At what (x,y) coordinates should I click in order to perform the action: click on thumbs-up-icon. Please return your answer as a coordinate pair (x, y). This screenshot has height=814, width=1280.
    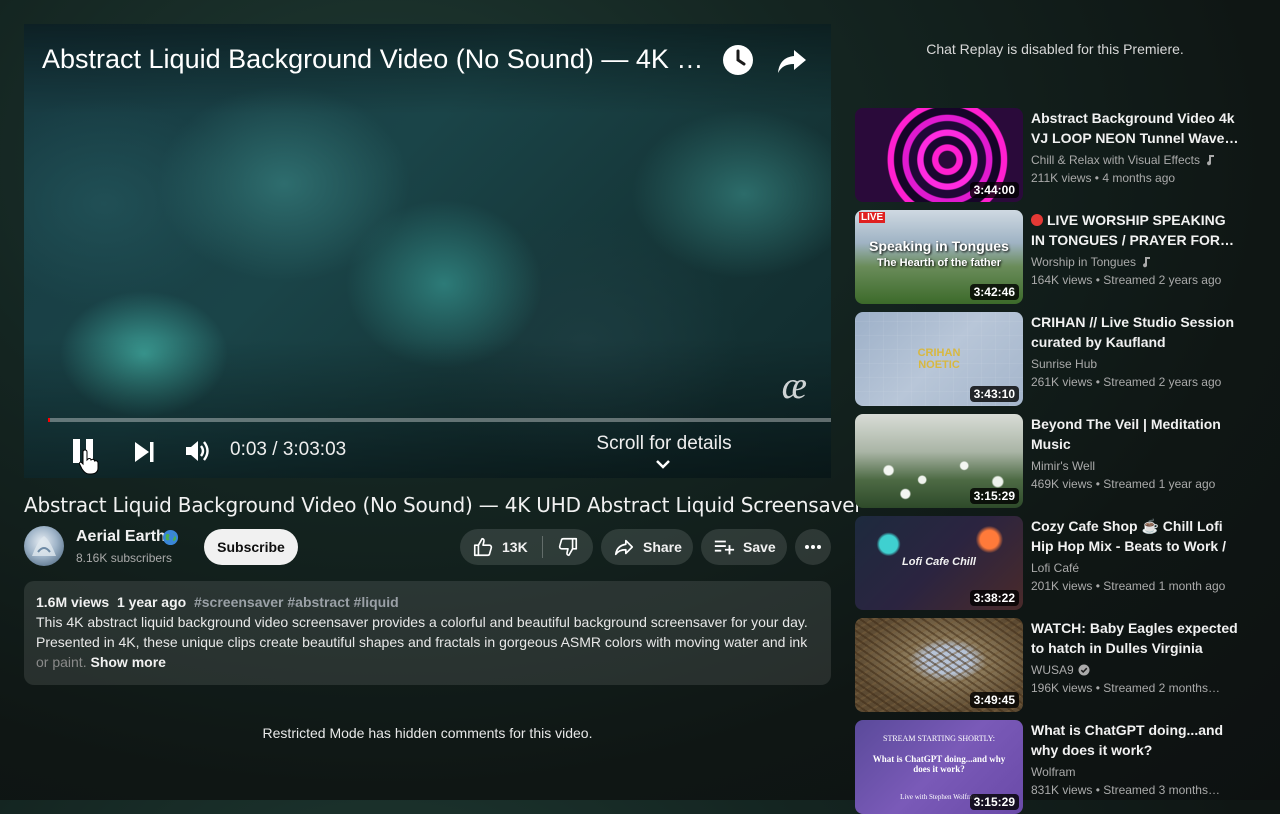
    Looking at the image, I should click on (483, 547).